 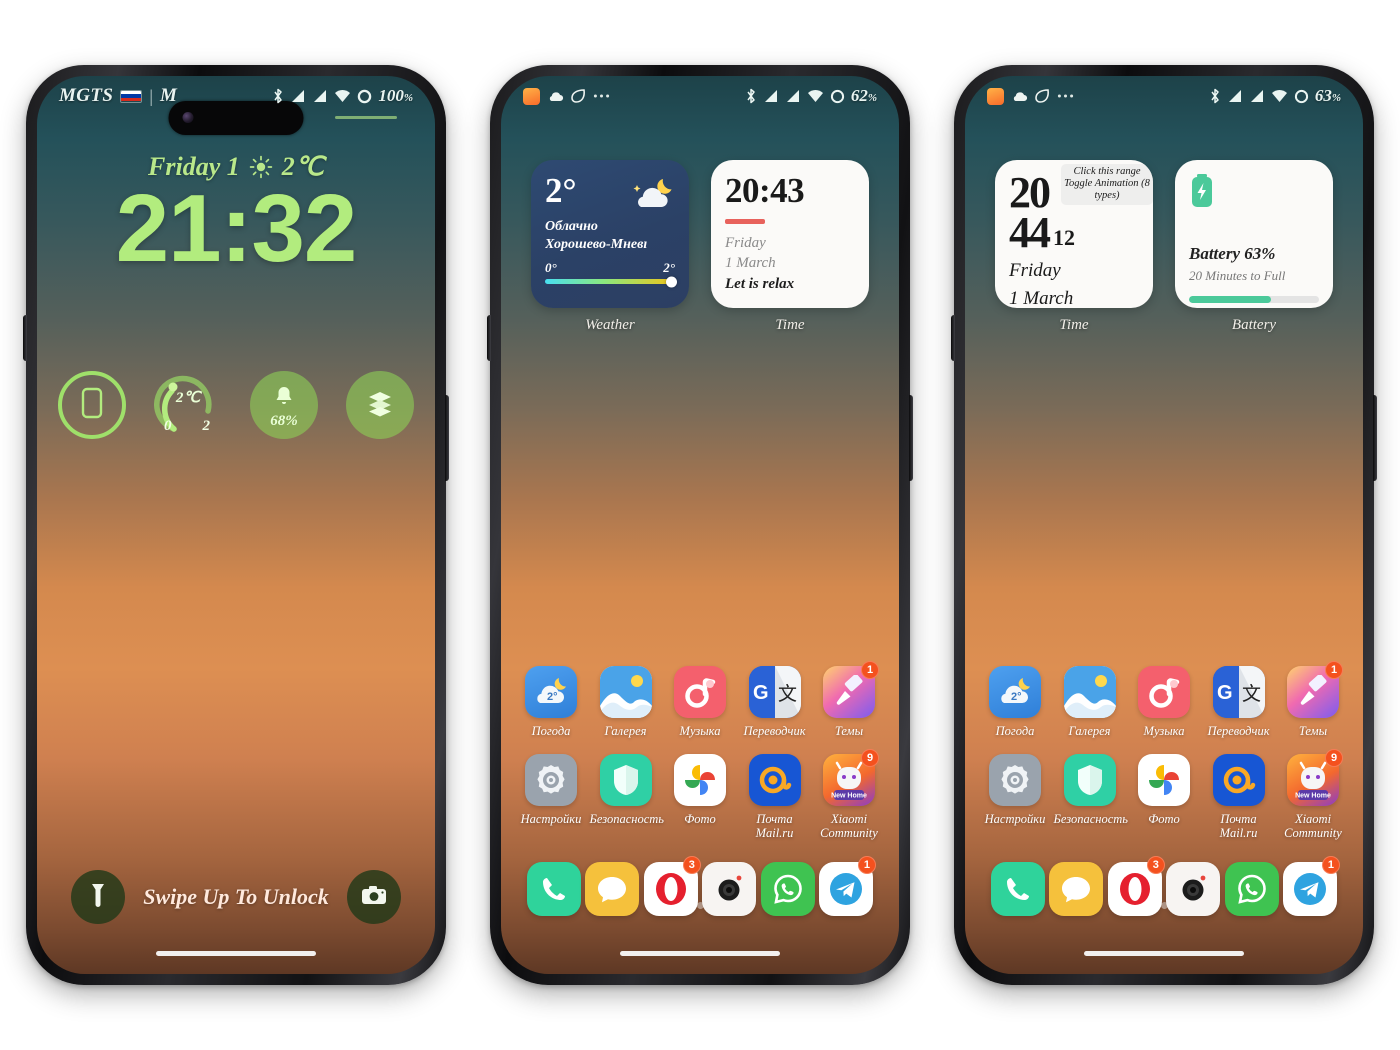 I want to click on flashlight-icon, so click(x=98, y=897).